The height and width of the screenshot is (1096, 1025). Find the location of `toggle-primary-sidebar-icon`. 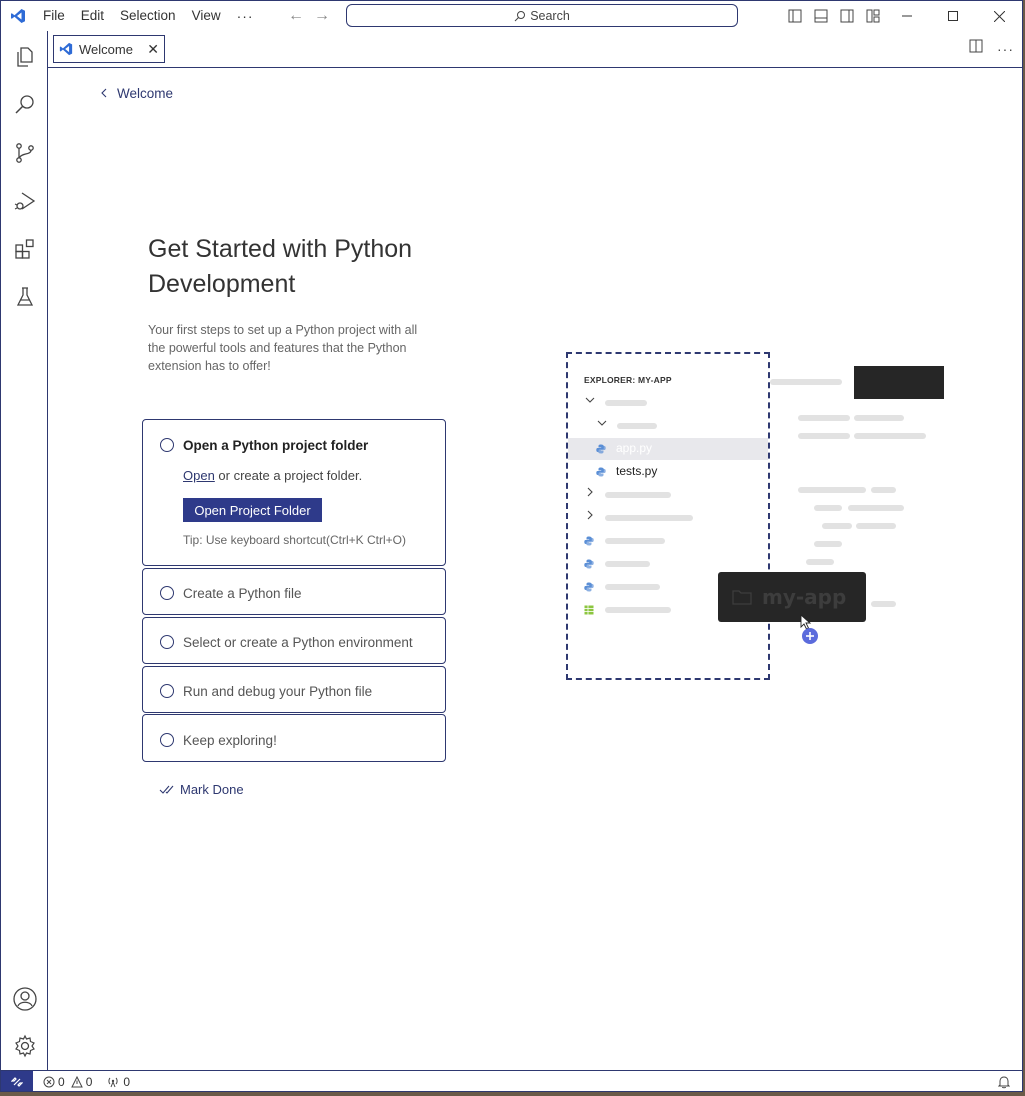

toggle-primary-sidebar-icon is located at coordinates (795, 16).